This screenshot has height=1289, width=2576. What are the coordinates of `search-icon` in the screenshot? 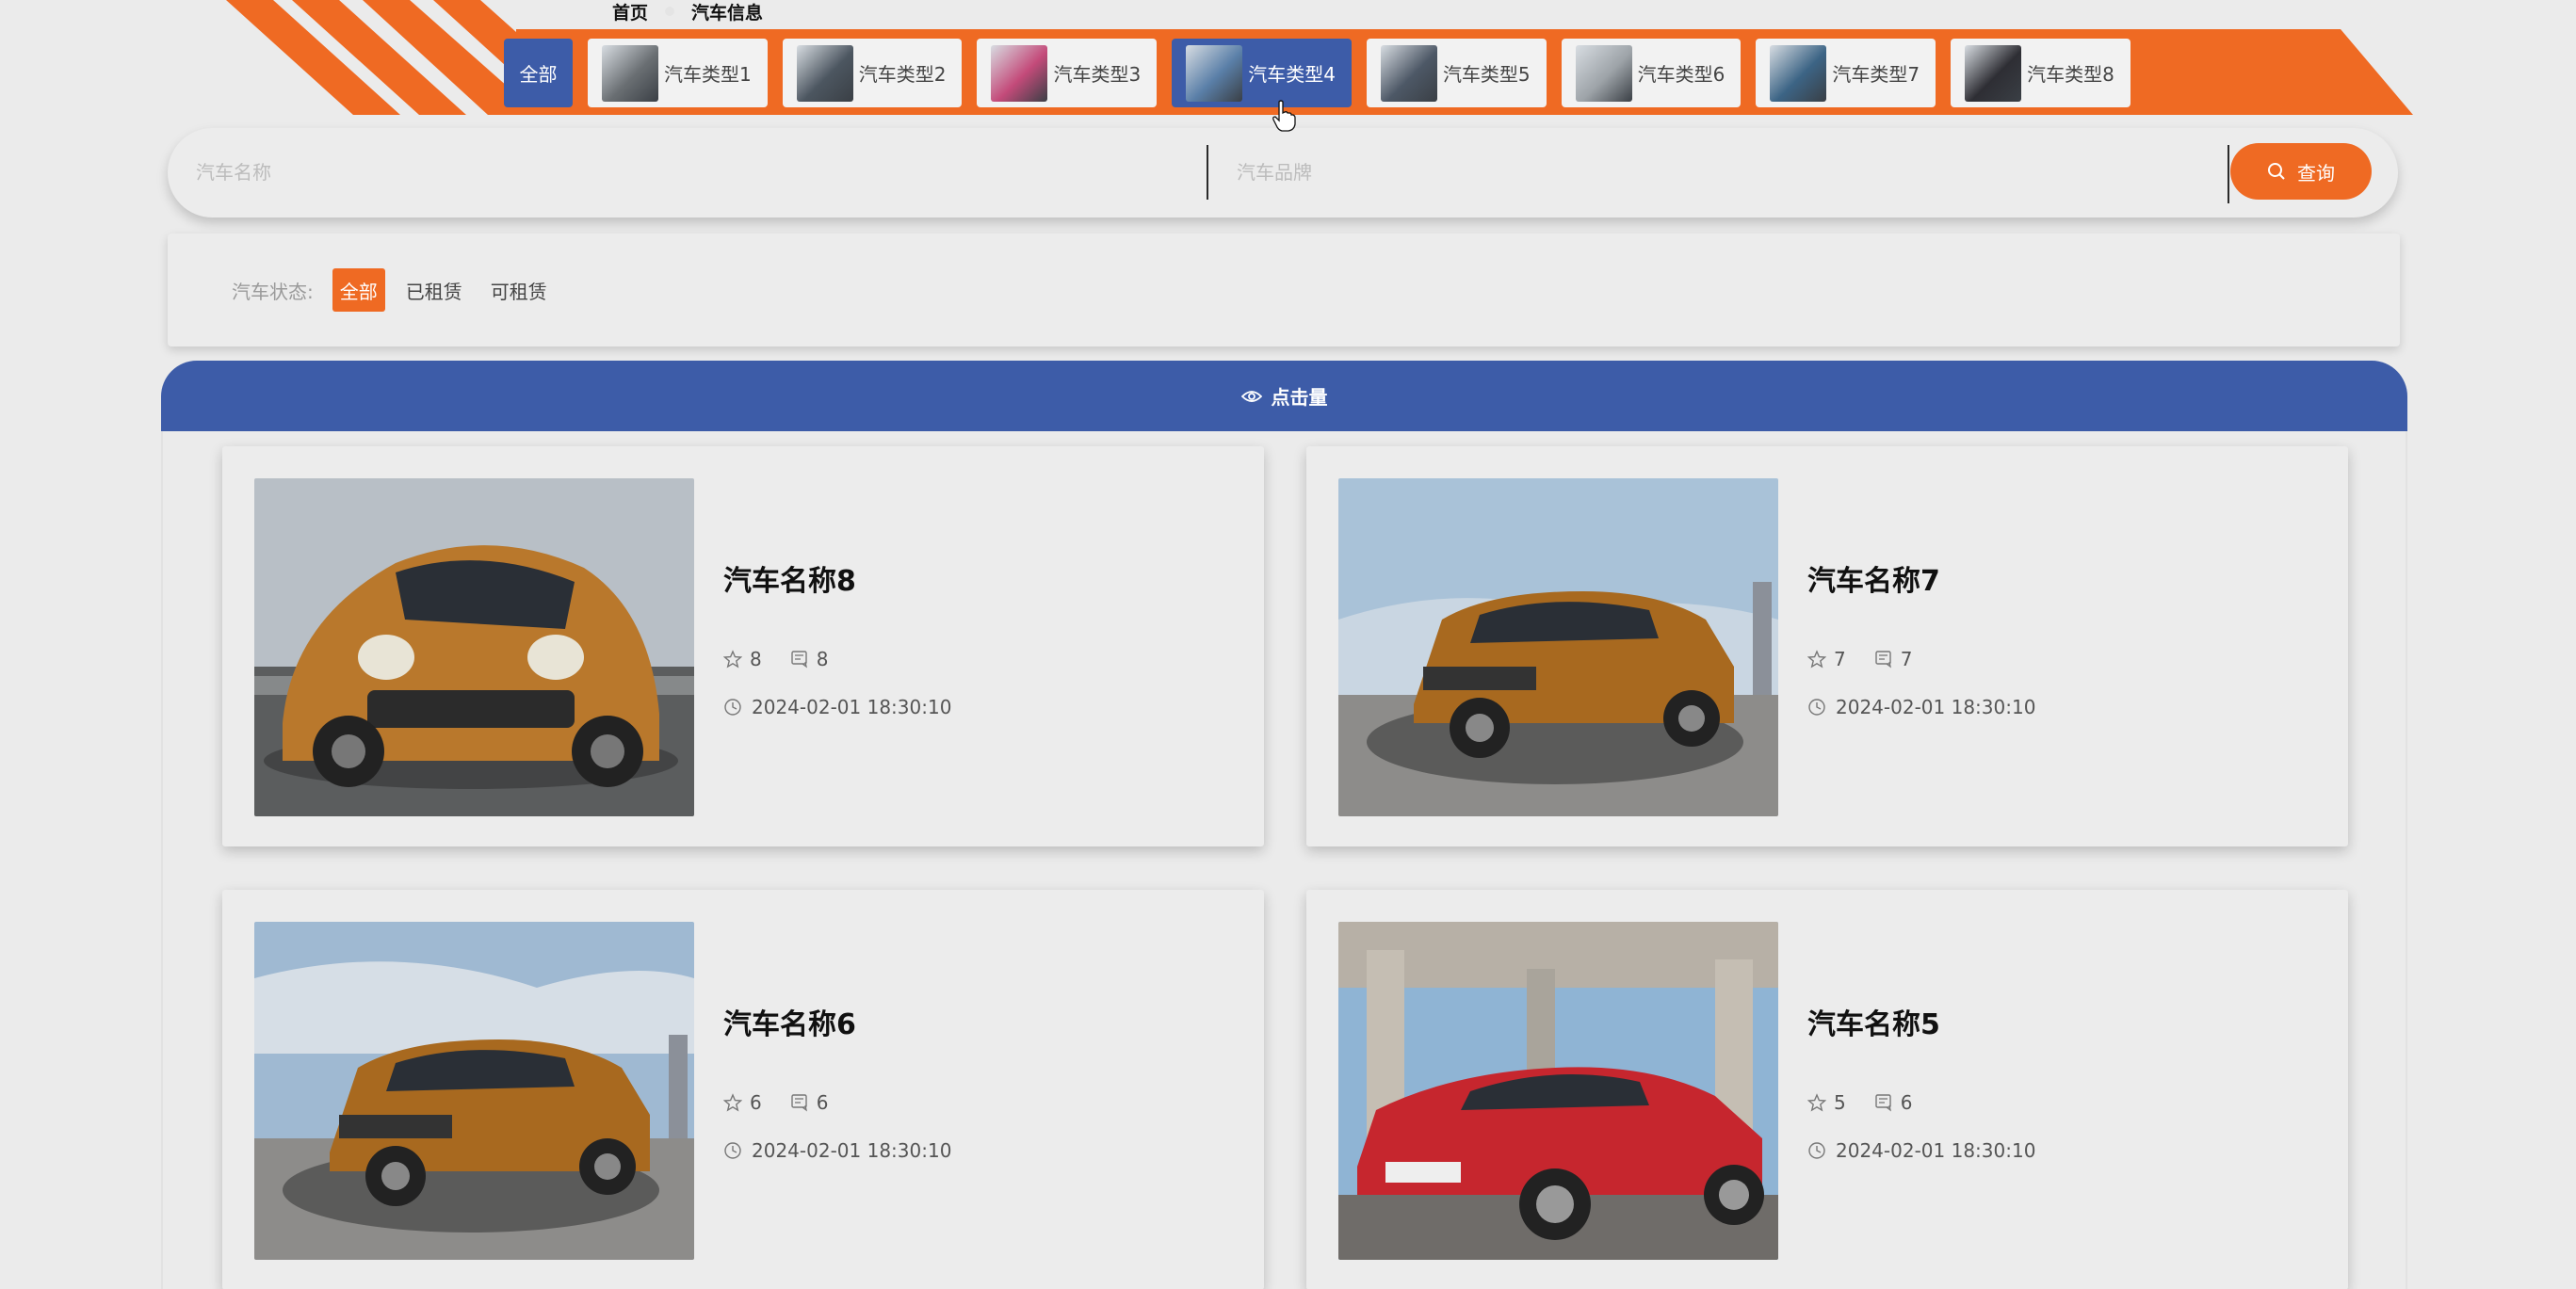 It's located at (2276, 172).